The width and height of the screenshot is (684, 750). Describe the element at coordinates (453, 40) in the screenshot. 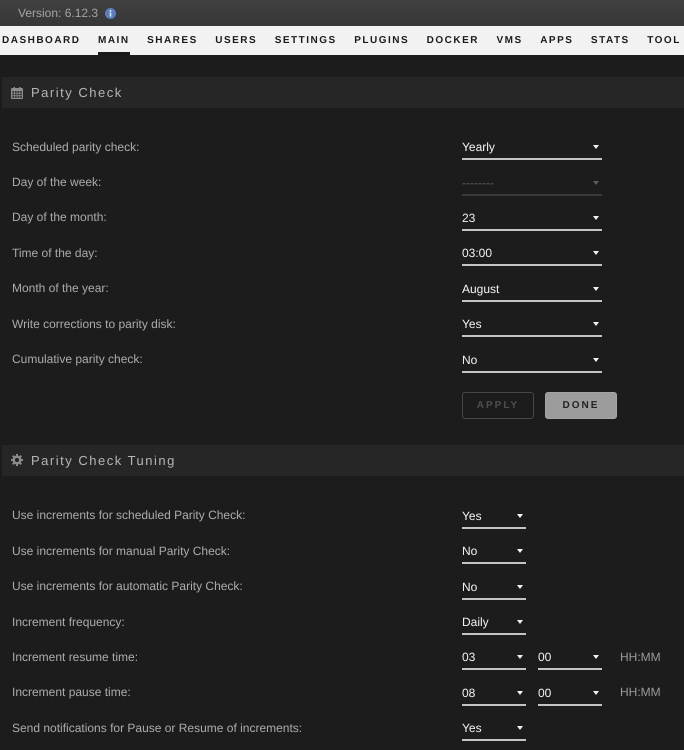

I see `nav-tab: DOCKER` at that location.